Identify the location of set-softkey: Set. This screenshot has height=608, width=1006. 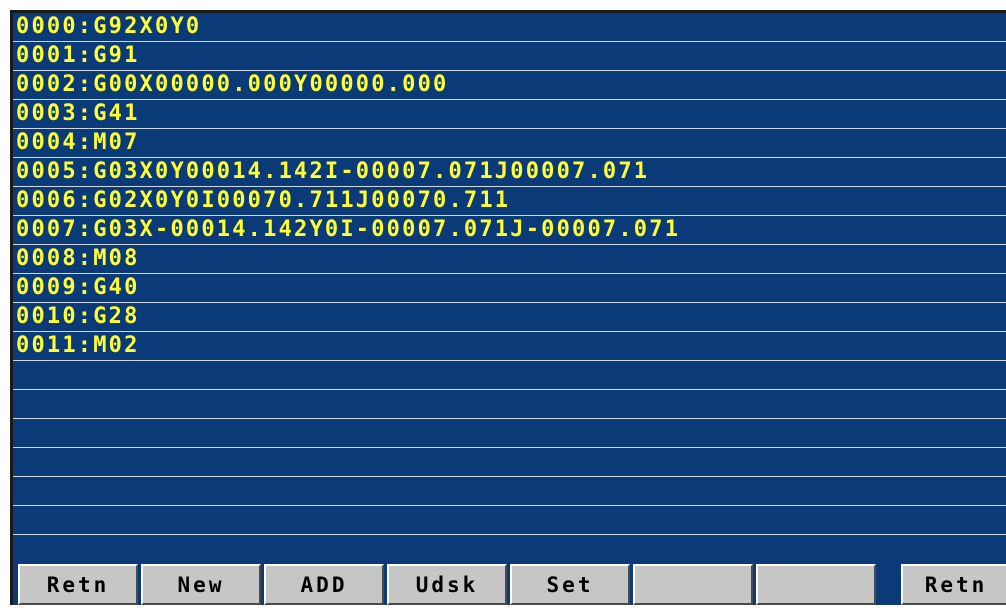
(570, 584).